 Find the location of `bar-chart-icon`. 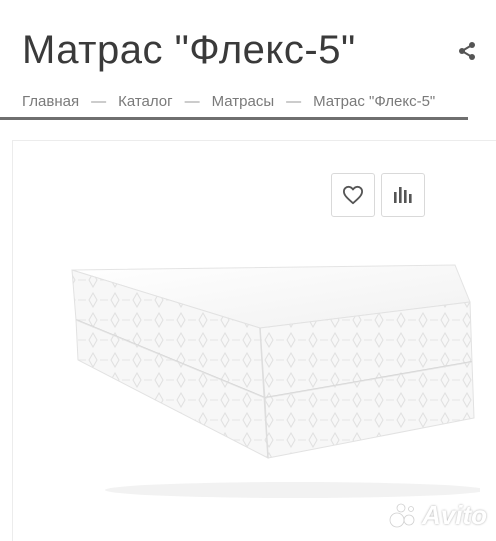

bar-chart-icon is located at coordinates (403, 195).